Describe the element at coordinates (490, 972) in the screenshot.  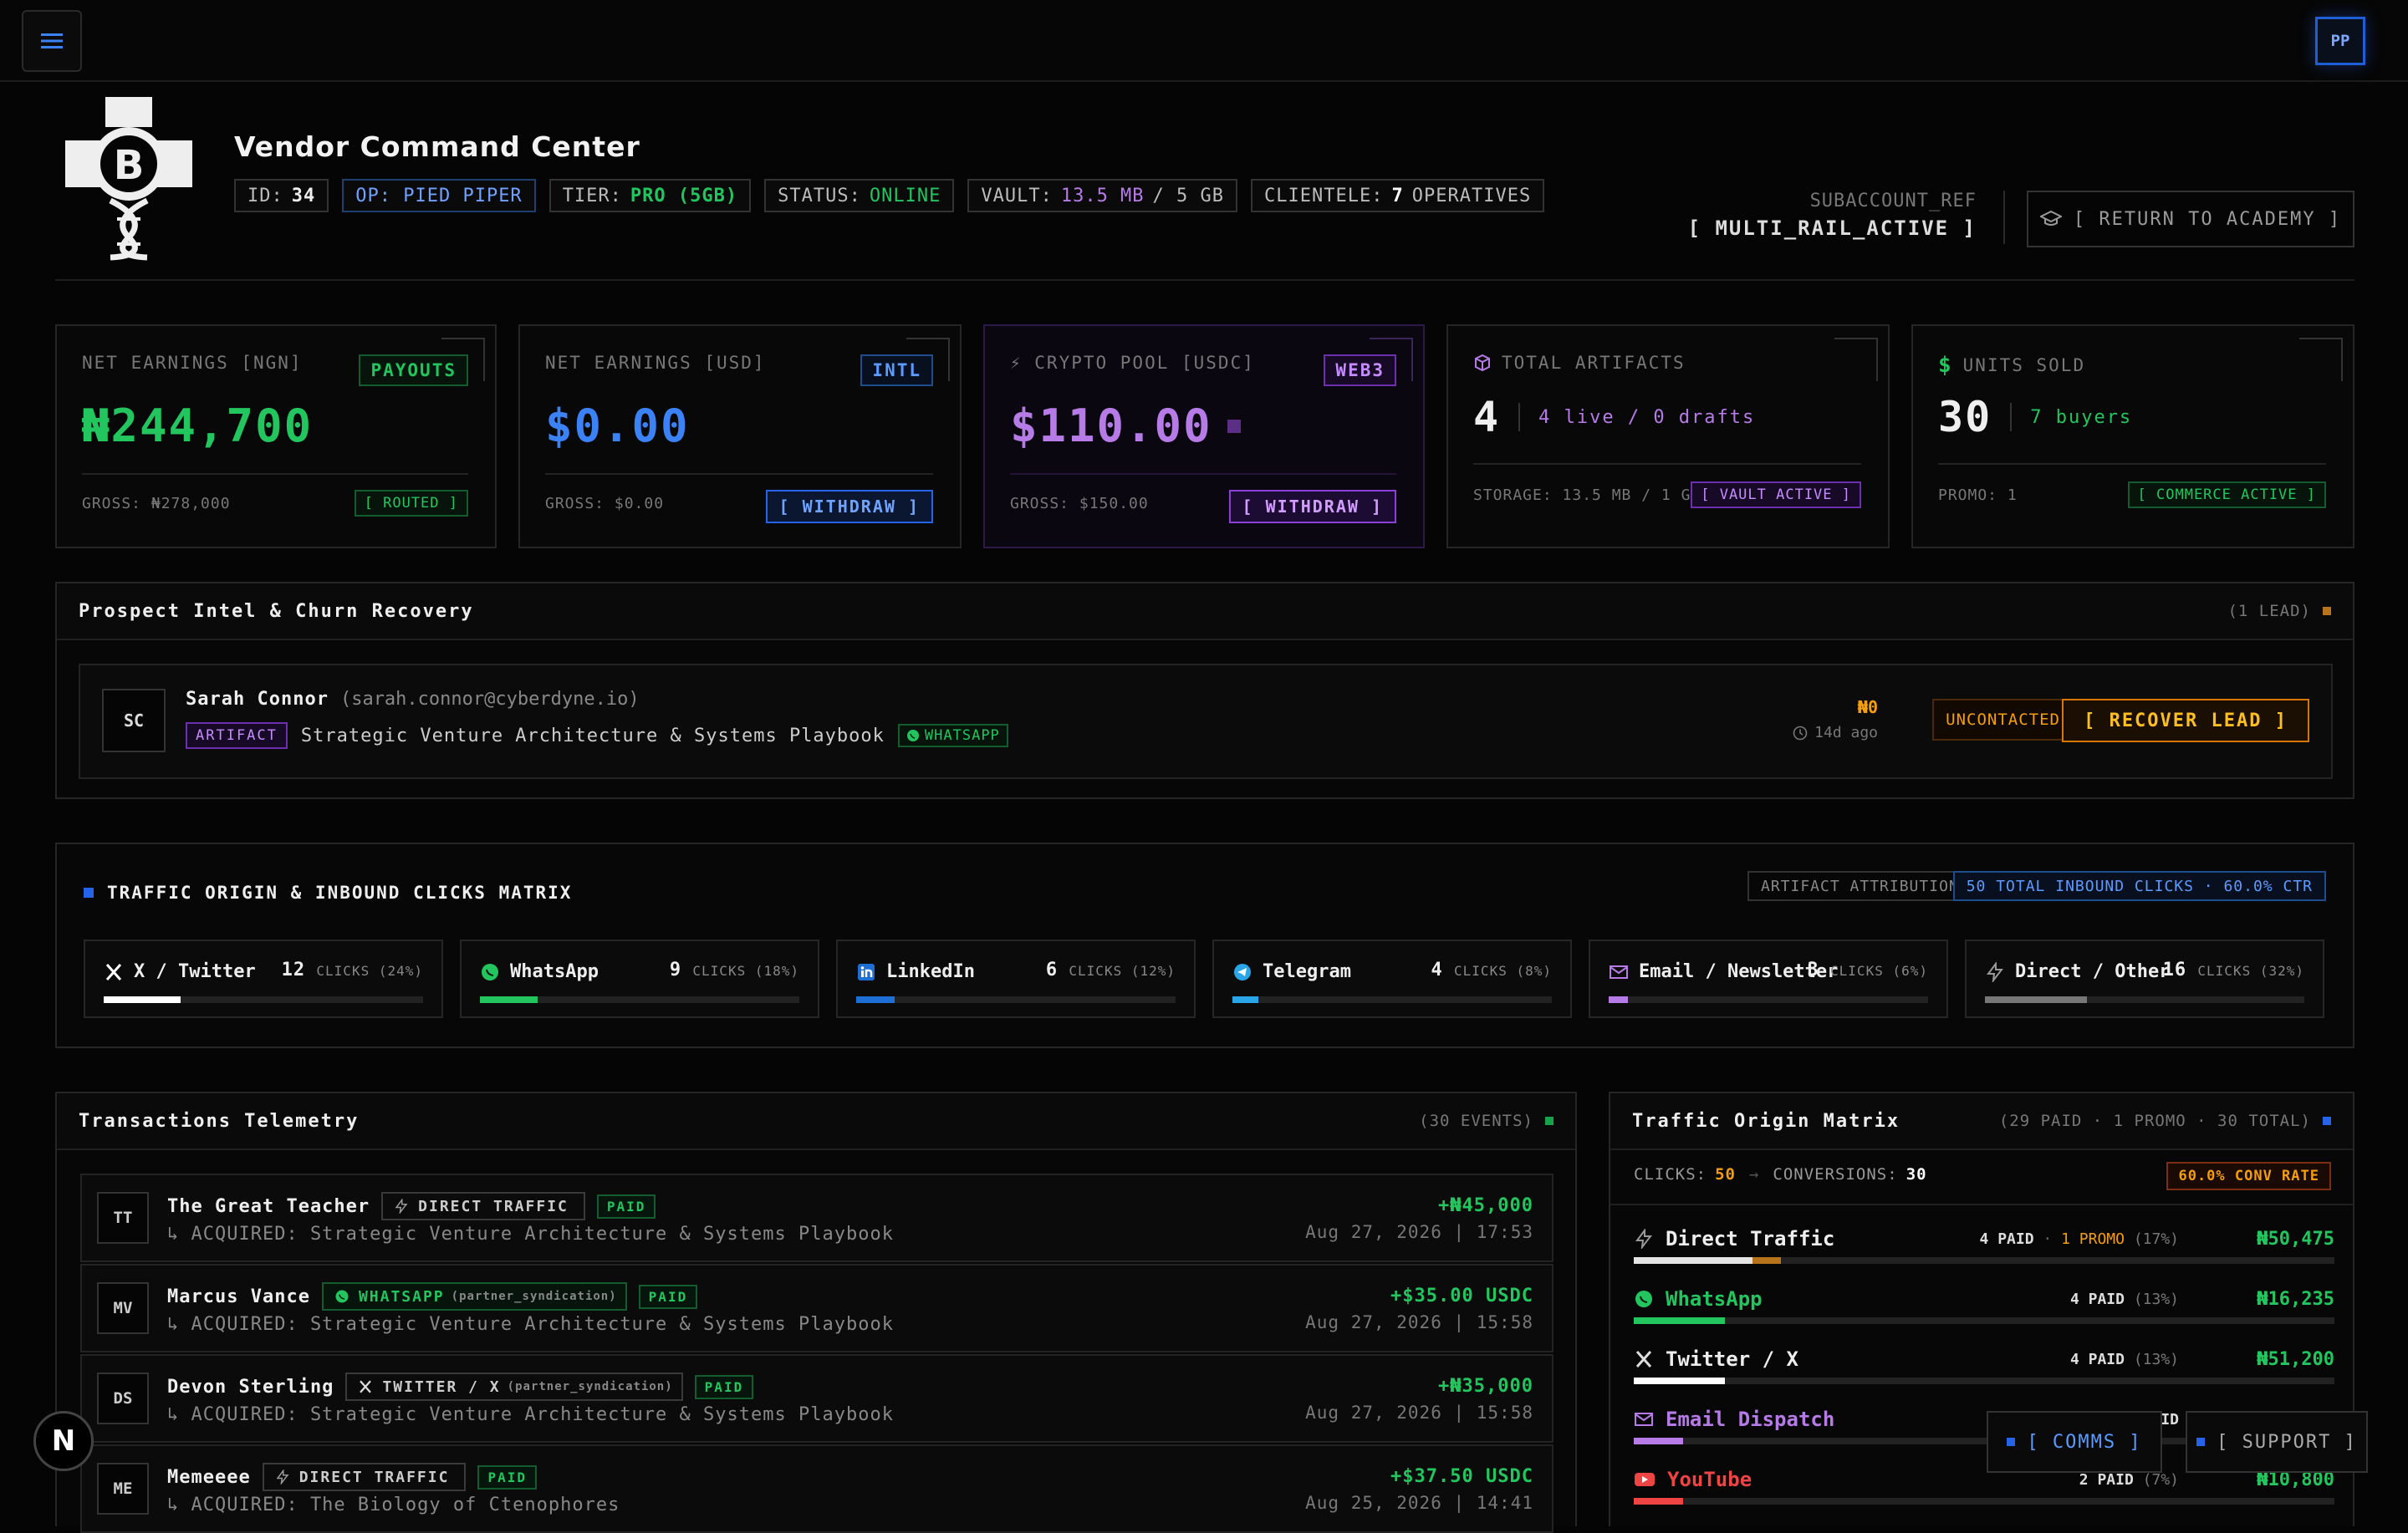
I see `whatsapp-icon` at that location.